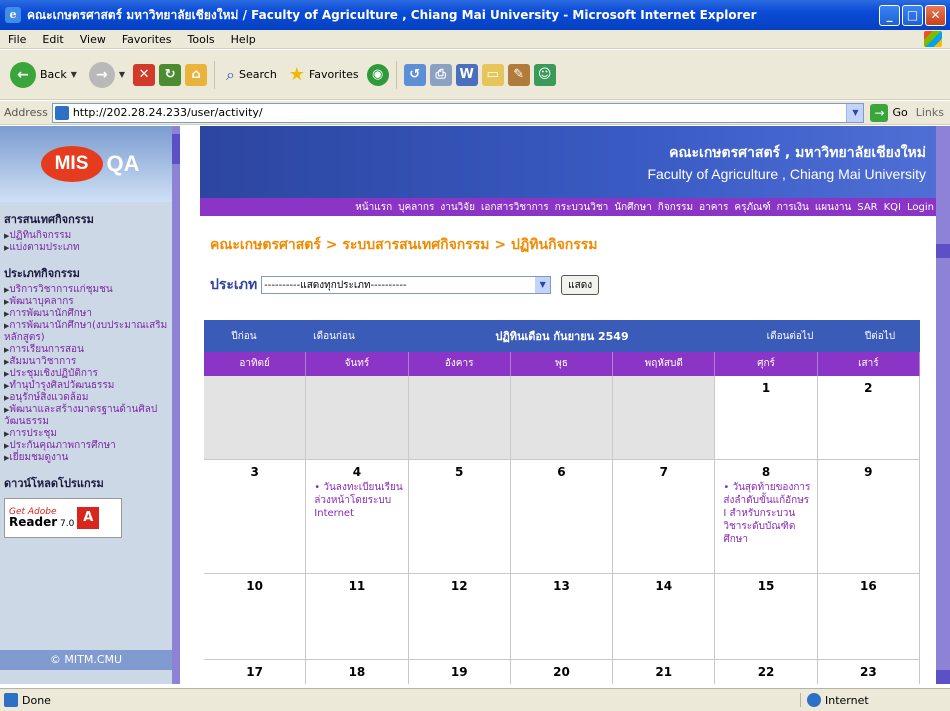 The height and width of the screenshot is (711, 950). I want to click on history-icon: ↺, so click(414, 74).